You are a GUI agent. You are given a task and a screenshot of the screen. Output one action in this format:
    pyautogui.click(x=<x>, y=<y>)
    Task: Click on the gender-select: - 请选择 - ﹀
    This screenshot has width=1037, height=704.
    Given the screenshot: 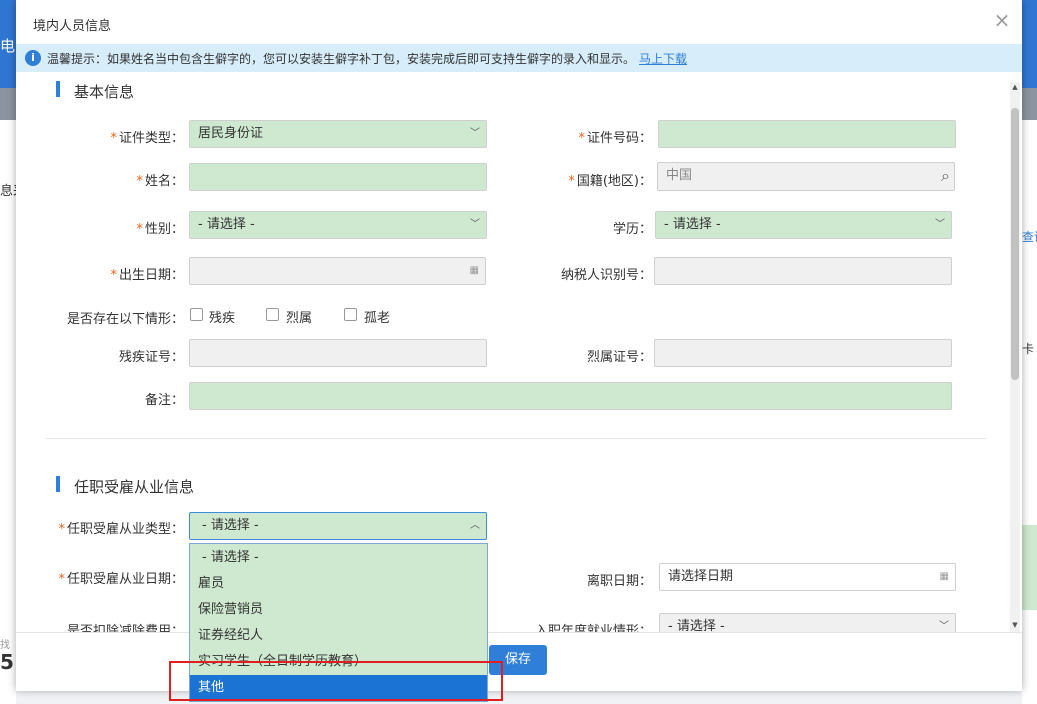 What is the action you would take?
    pyautogui.click(x=338, y=225)
    